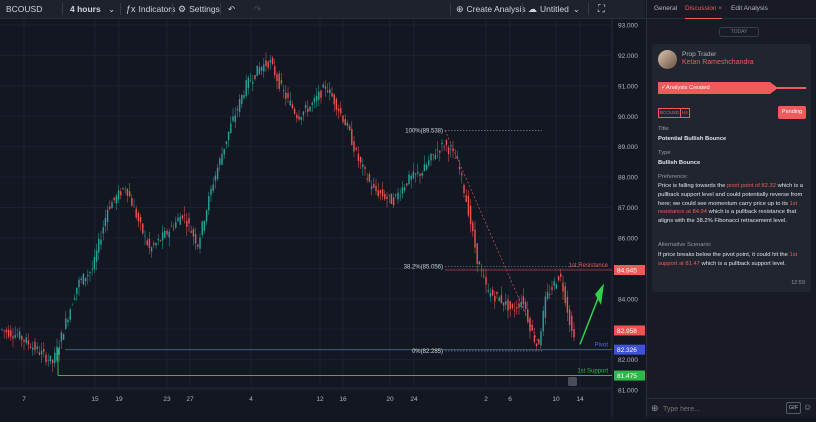 Image resolution: width=816 pixels, height=422 pixels. I want to click on tab-discussion: Discussion ×, so click(704, 9).